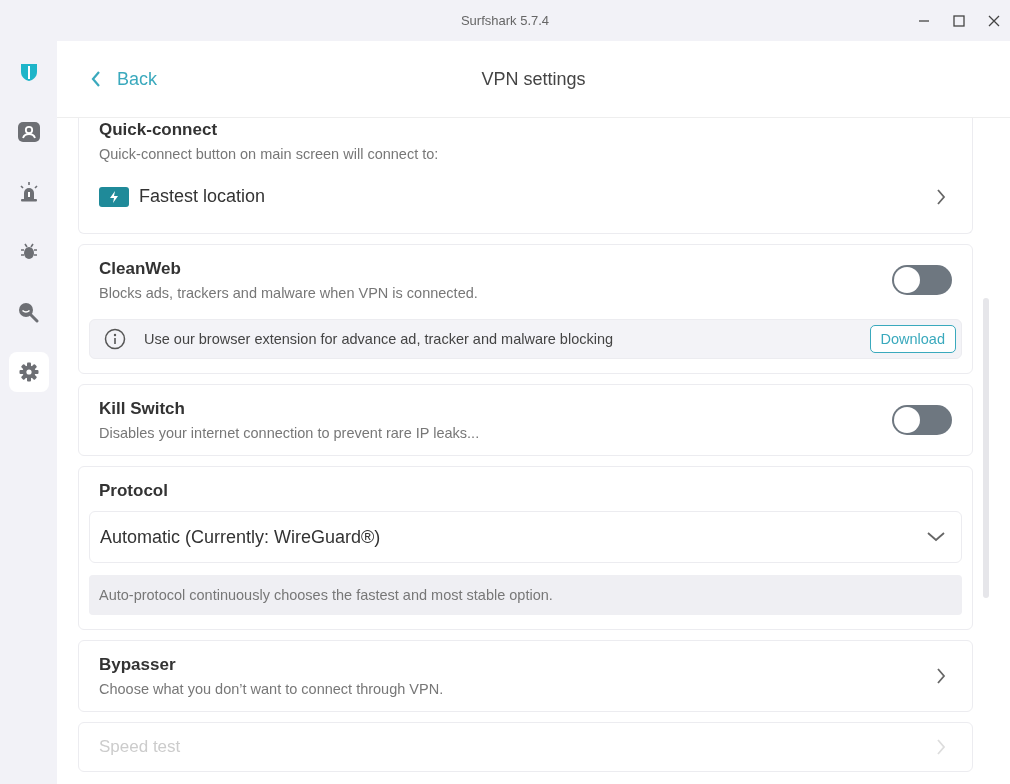  Describe the element at coordinates (533, 79) in the screenshot. I see `page-title: VPN settings` at that location.